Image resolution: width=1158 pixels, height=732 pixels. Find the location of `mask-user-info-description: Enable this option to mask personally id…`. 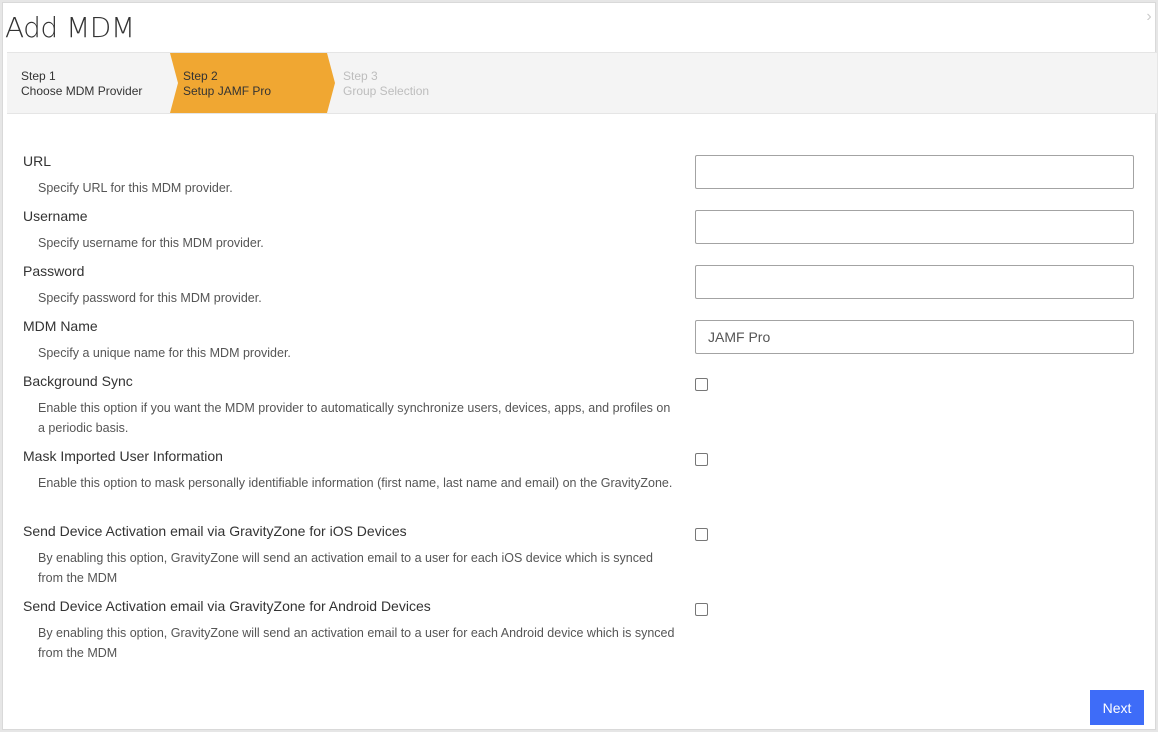

mask-user-info-description: Enable this option to mask personally id… is located at coordinates (355, 483).